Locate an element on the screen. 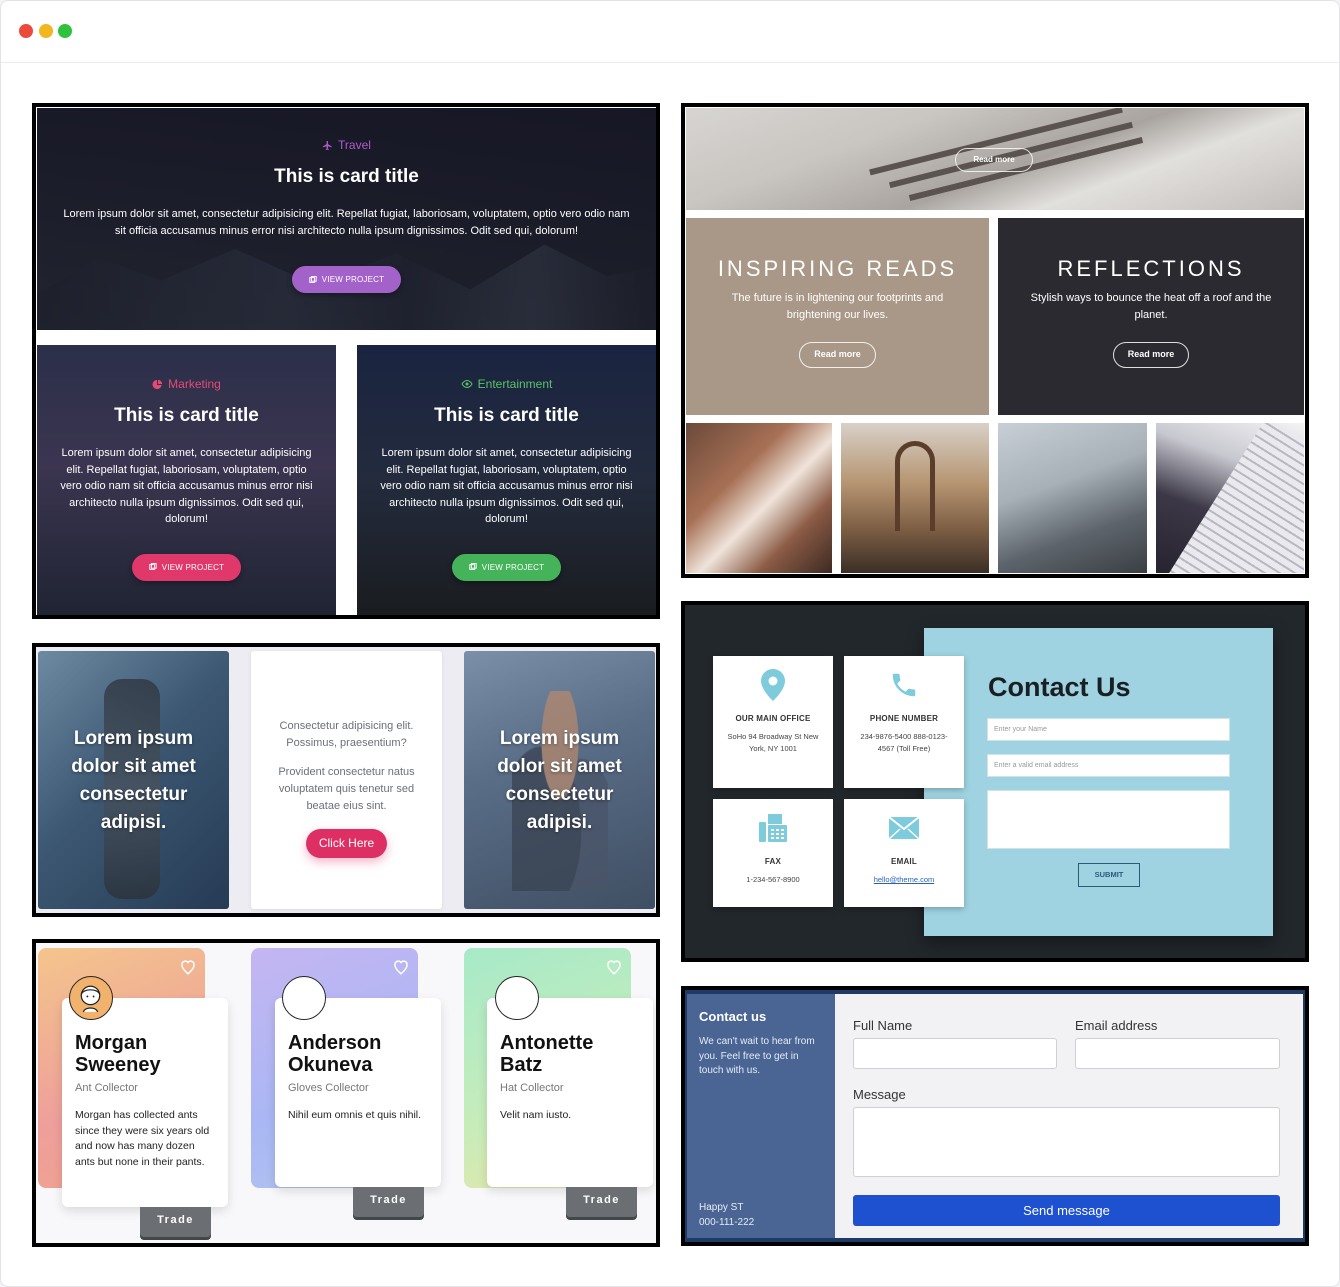 This screenshot has width=1340, height=1287. full-name-label: Full Name is located at coordinates (883, 1025).